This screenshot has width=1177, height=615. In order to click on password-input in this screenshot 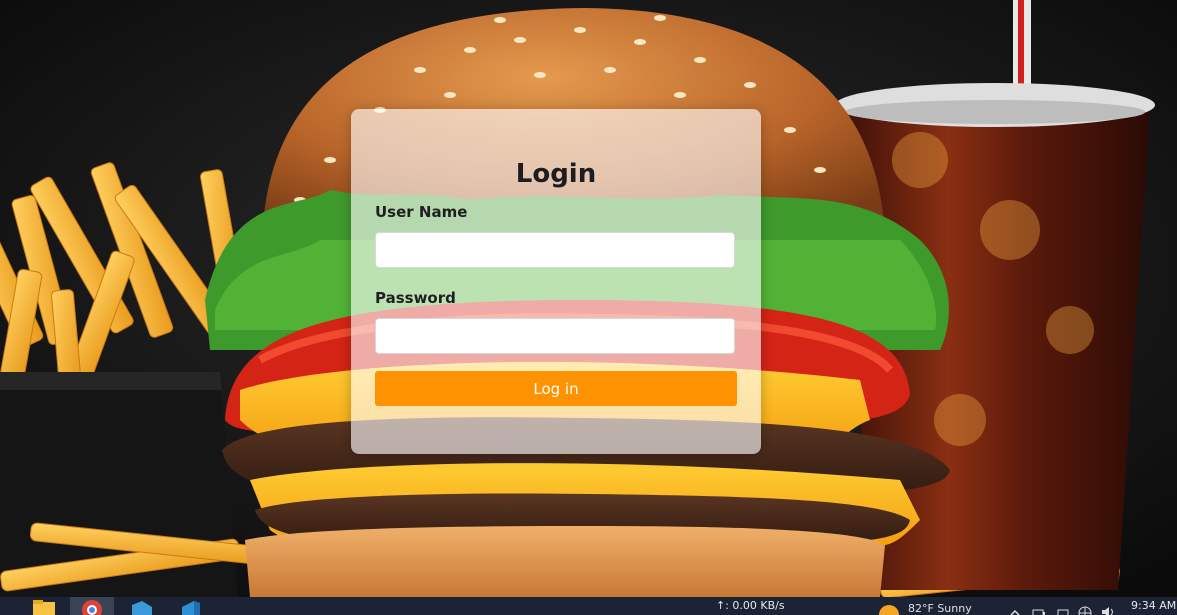, I will do `click(555, 336)`.